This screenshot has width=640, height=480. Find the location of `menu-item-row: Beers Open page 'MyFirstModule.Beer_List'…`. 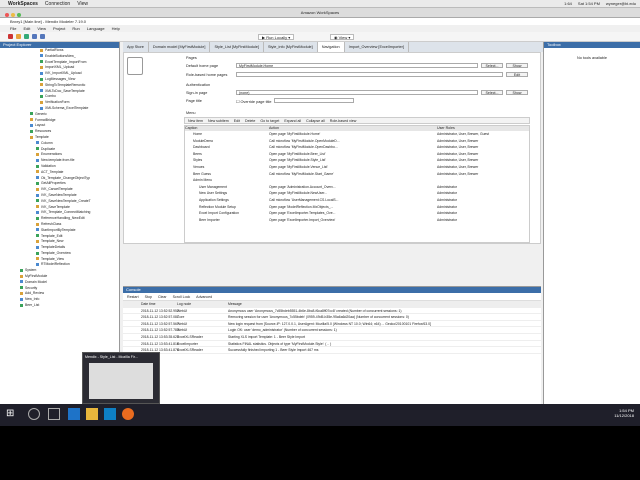

menu-item-row: Beers Open page 'MyFirstModule.Beer_List'… is located at coordinates (357, 154).